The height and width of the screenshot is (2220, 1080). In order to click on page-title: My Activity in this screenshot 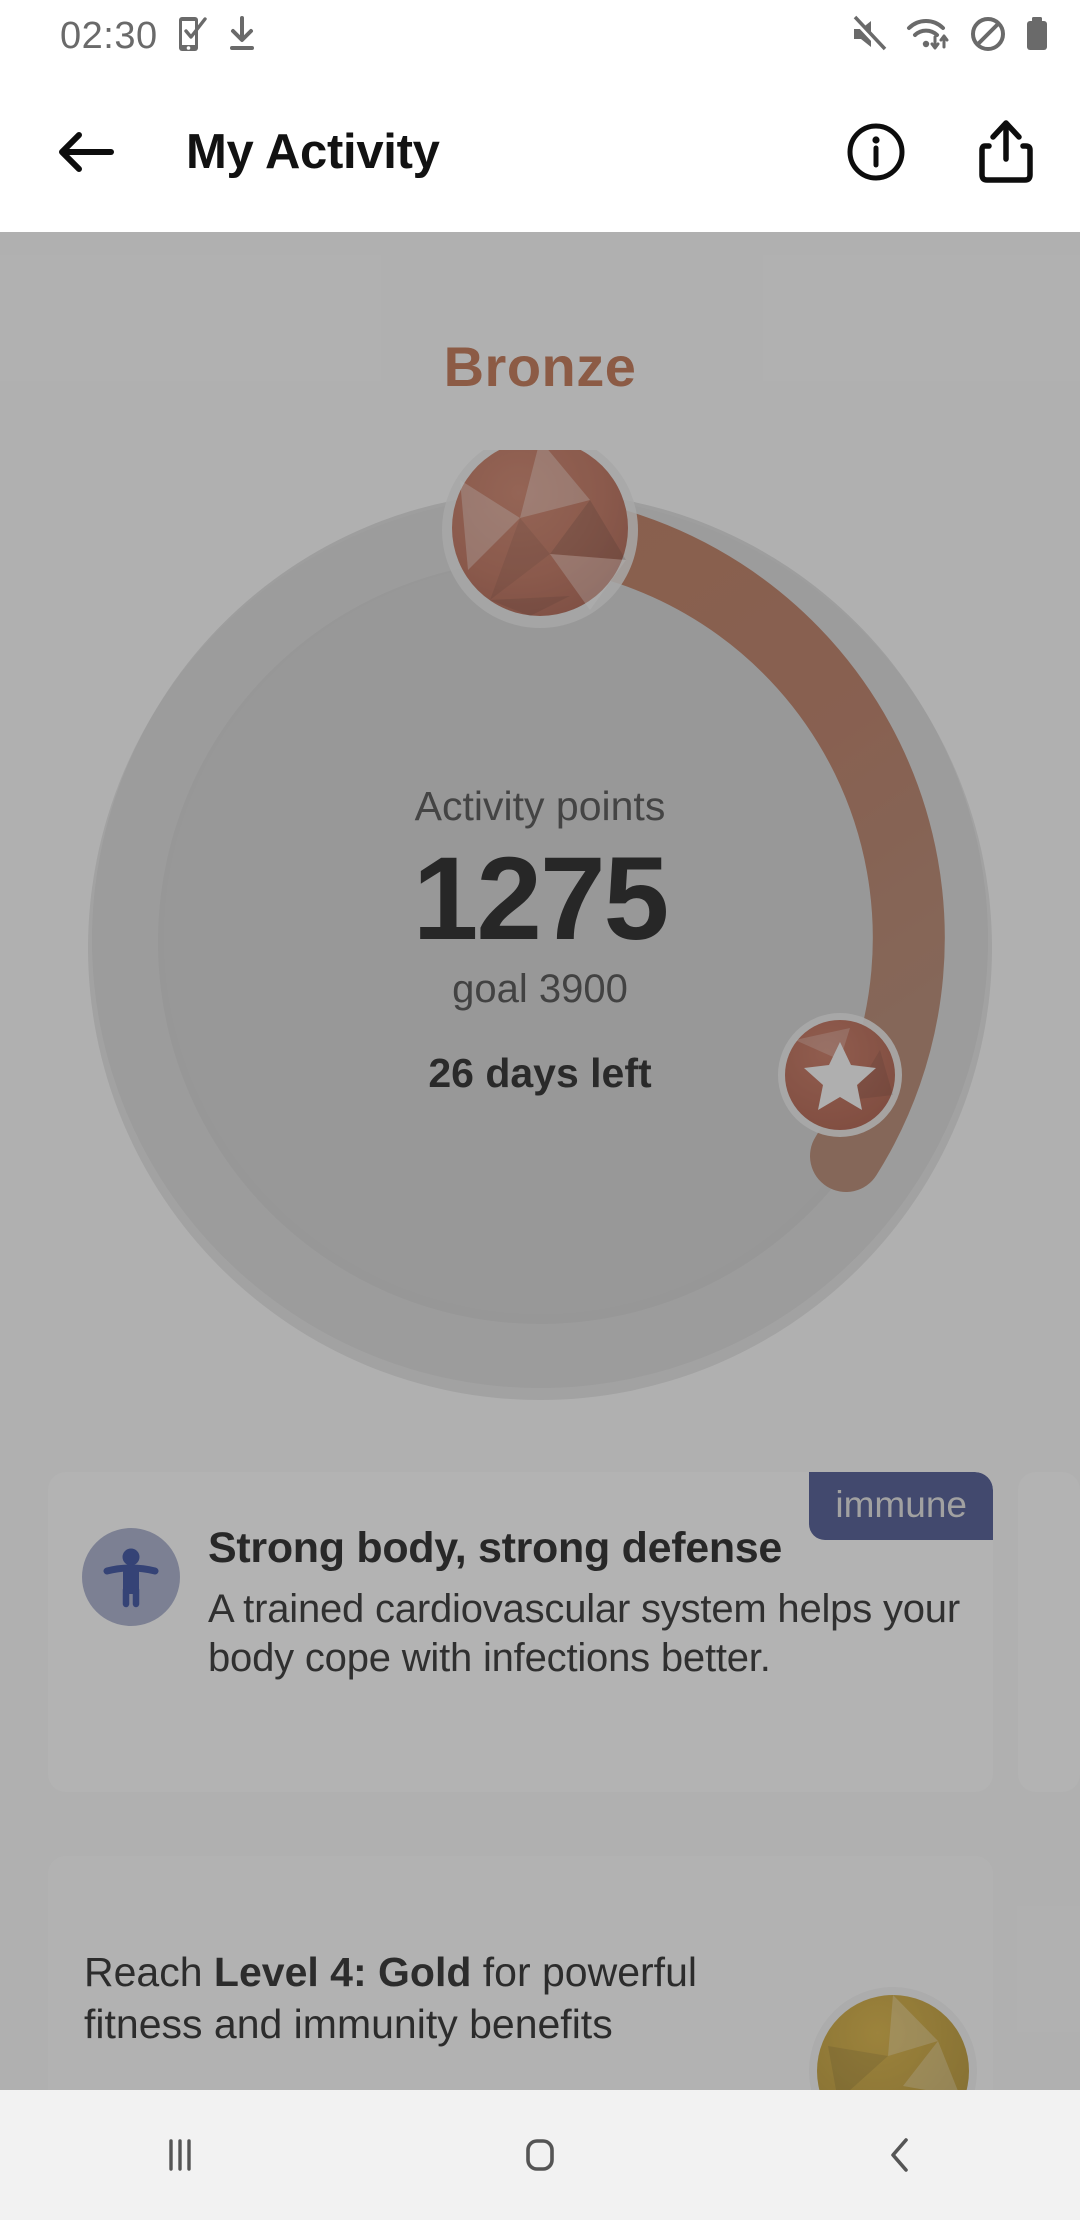, I will do `click(313, 152)`.